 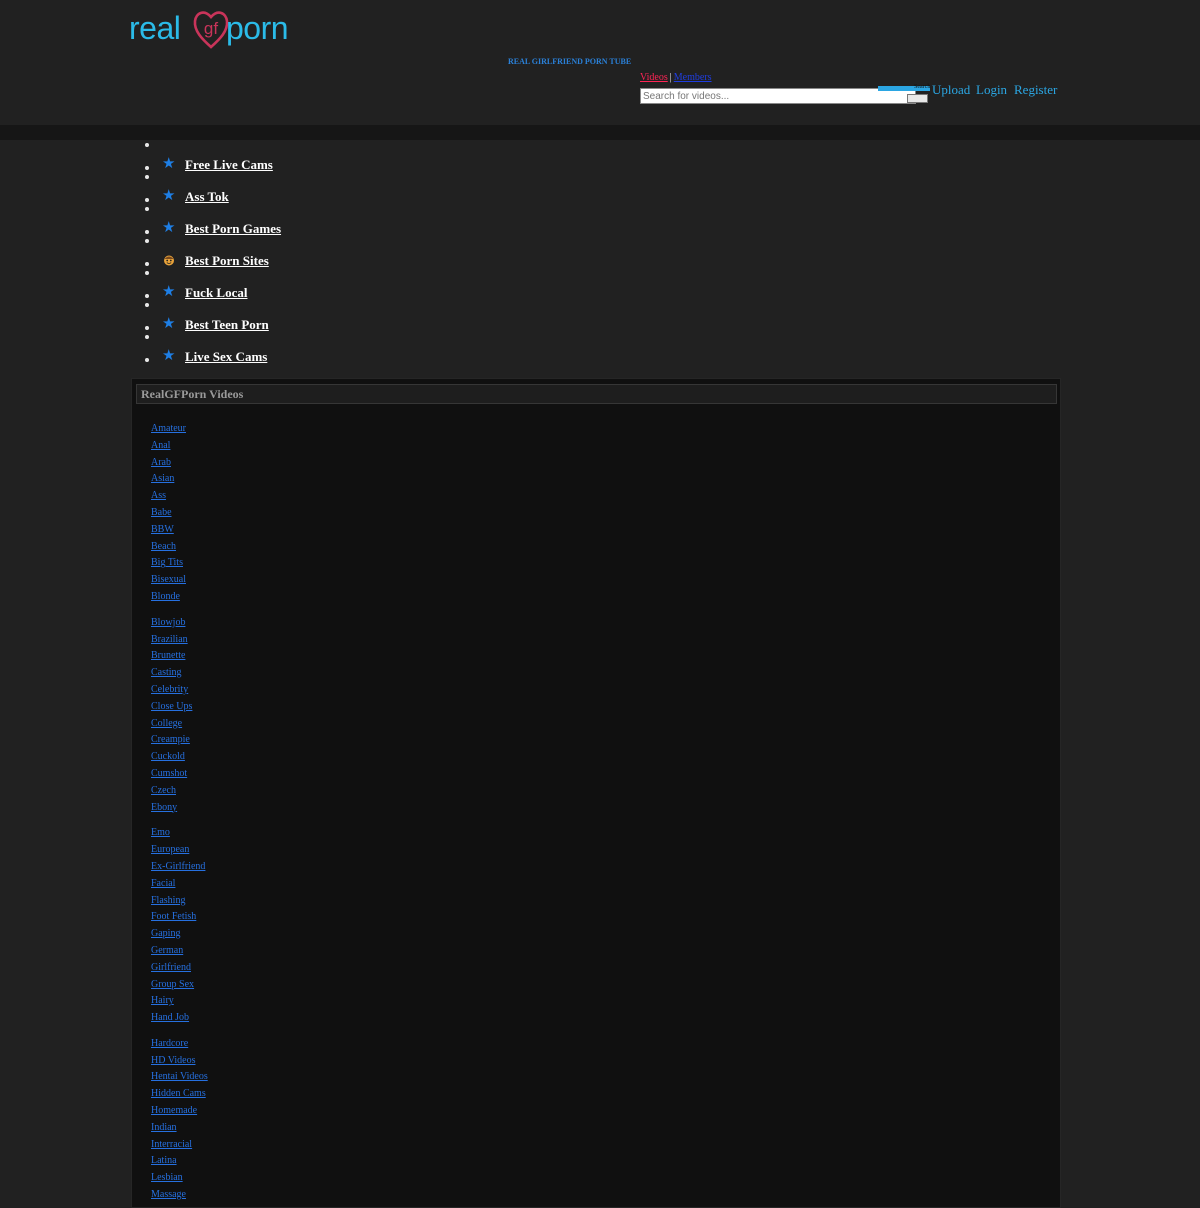 I want to click on category-link: Casting, so click(x=166, y=672).